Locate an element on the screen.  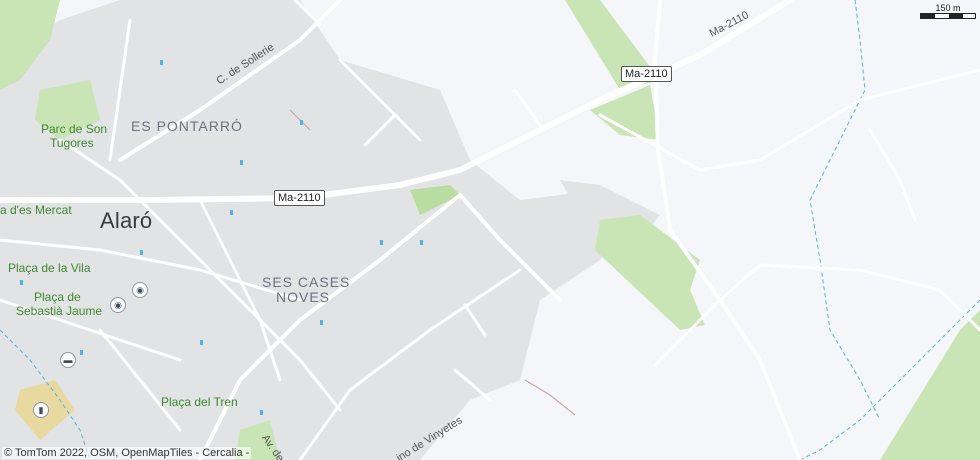
road-east-b is located at coordinates (849, 297).